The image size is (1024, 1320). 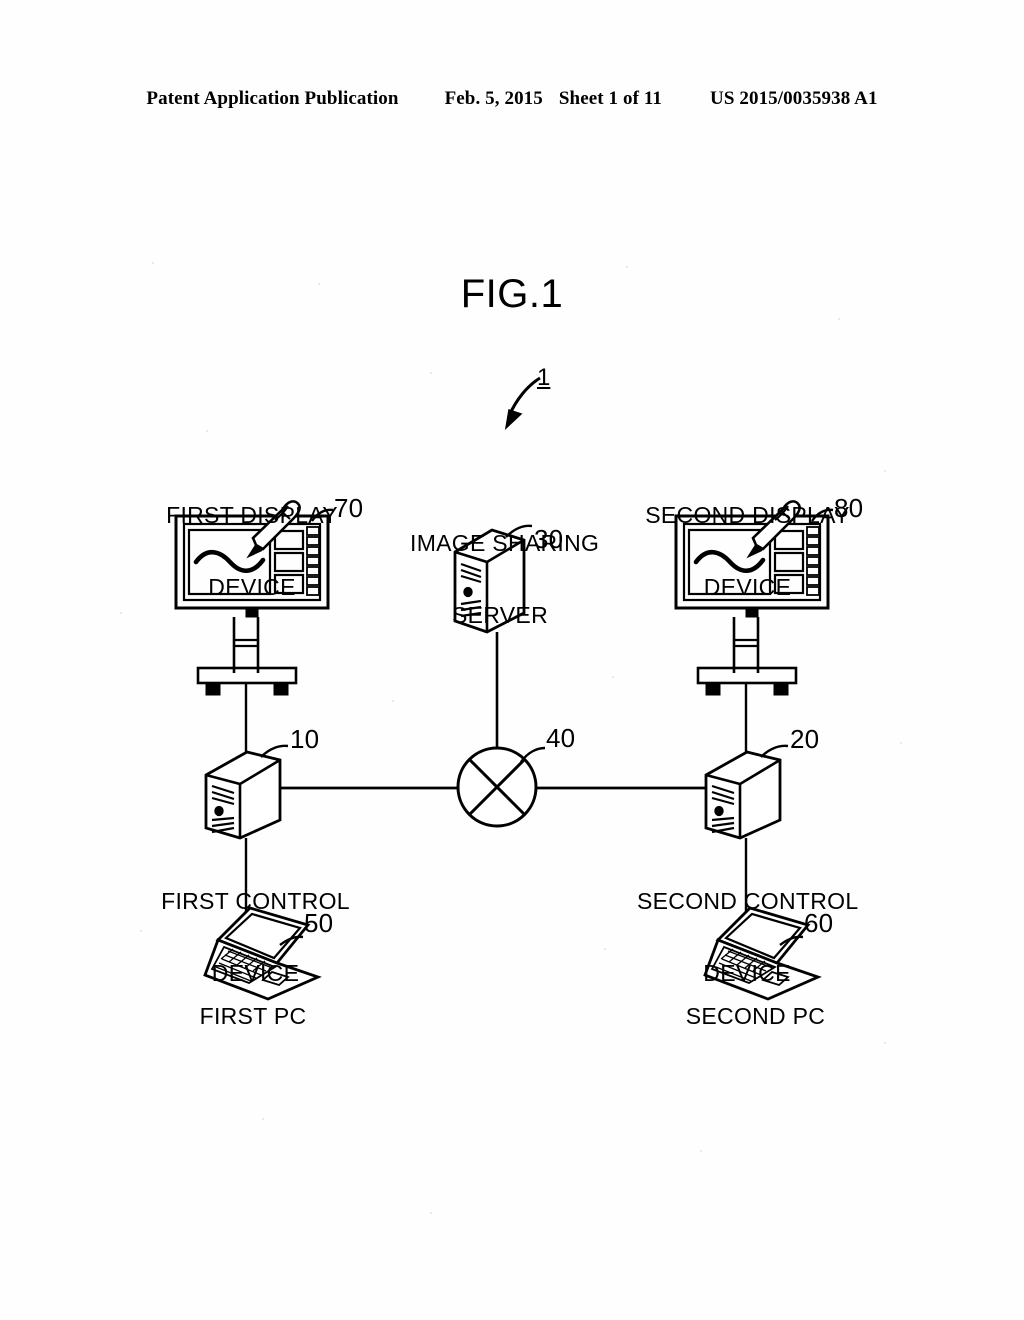 I want to click on network-node-ref: 40, so click(x=561, y=738).